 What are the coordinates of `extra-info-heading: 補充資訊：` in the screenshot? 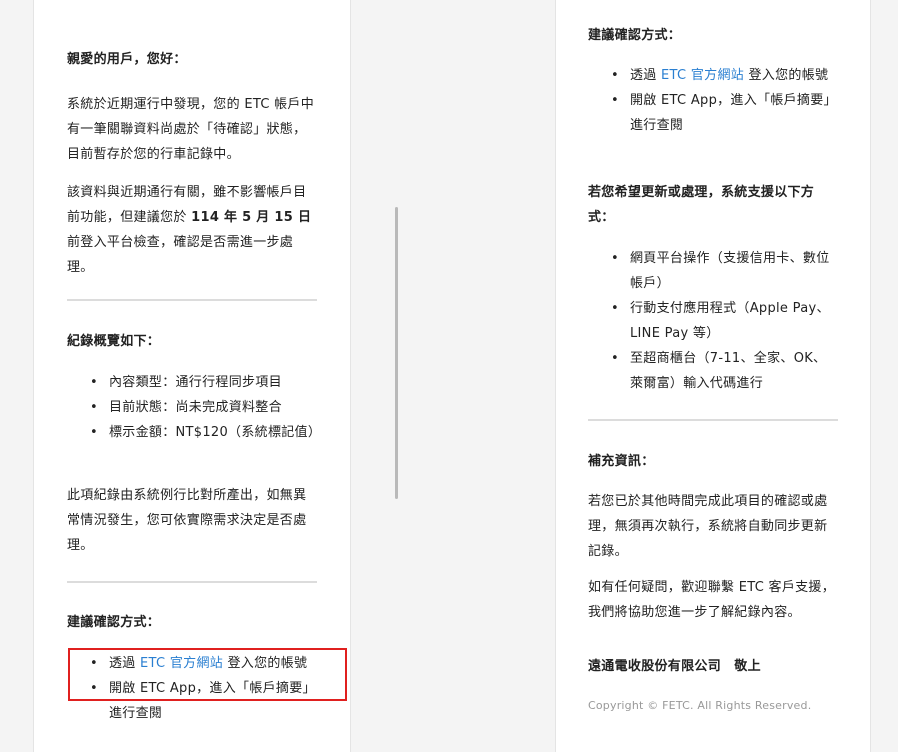 It's located at (621, 461).